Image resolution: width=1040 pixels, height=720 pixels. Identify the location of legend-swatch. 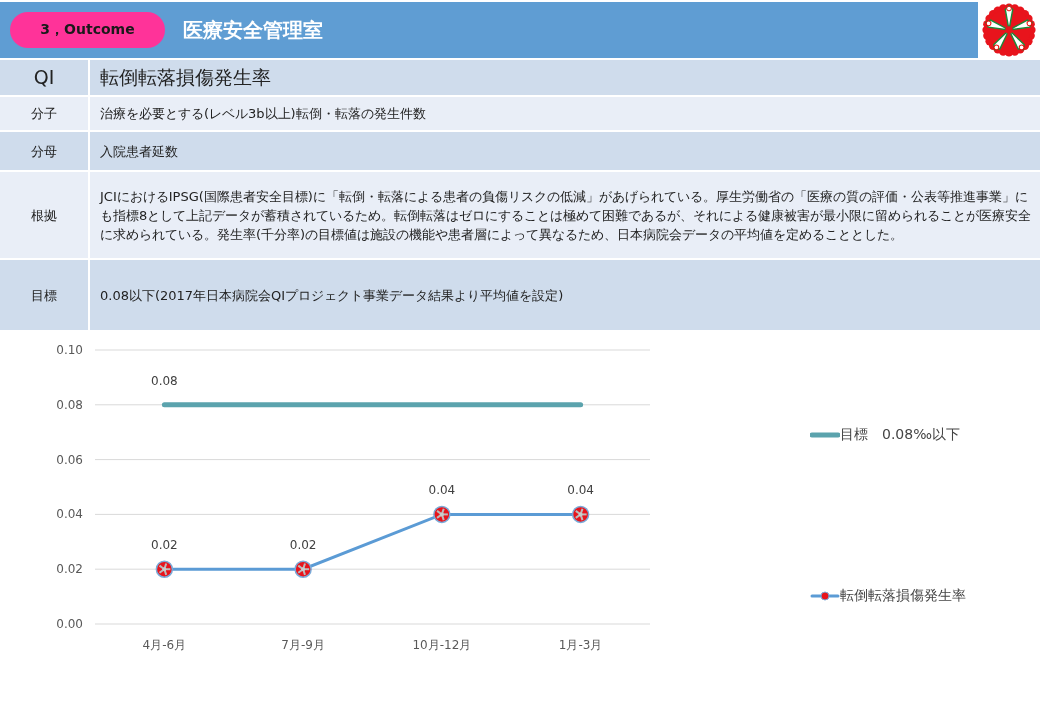
(825, 596).